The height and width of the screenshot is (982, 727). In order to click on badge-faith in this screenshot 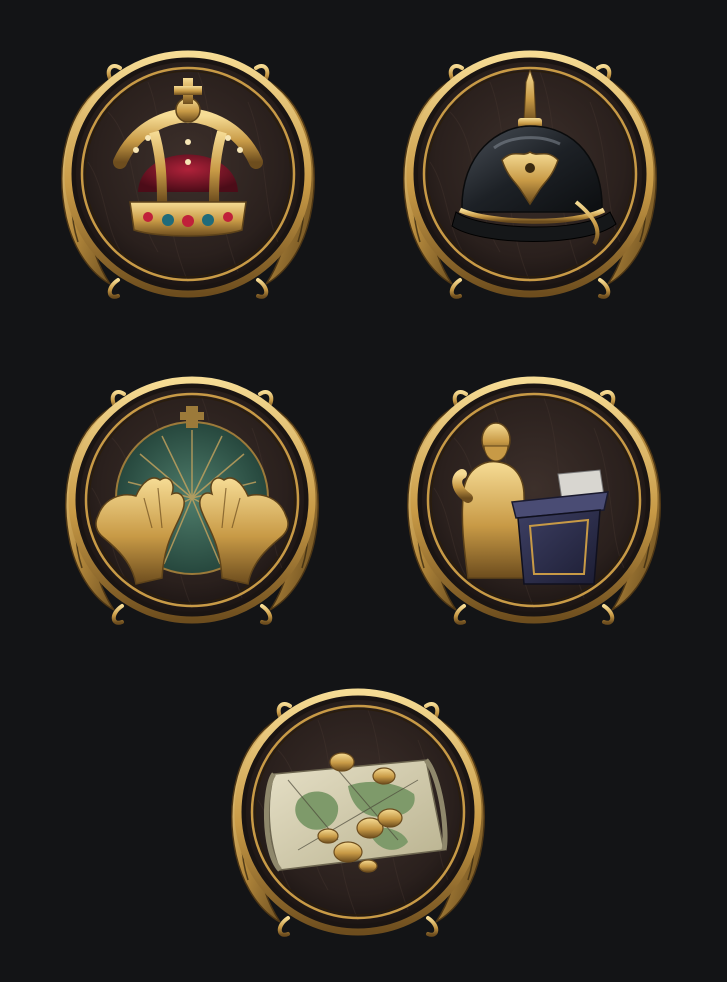, I will do `click(192, 503)`.